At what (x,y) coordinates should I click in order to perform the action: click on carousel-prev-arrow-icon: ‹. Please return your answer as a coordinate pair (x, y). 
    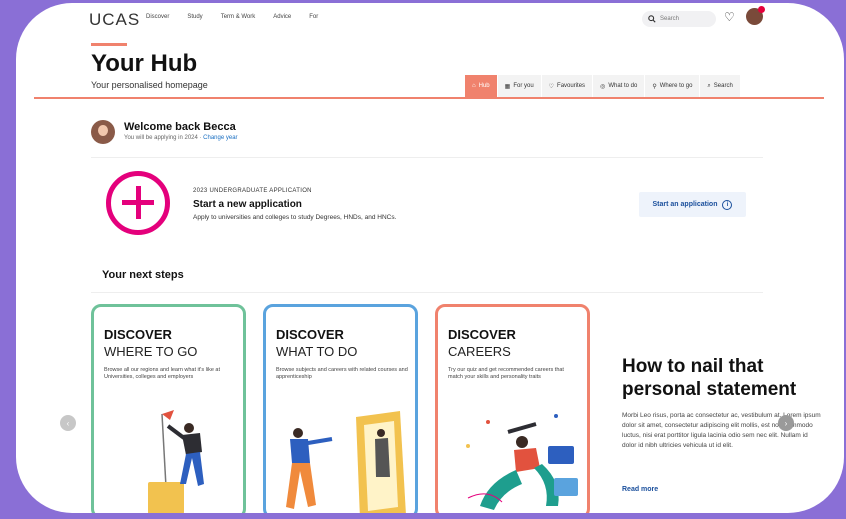
    Looking at the image, I should click on (68, 423).